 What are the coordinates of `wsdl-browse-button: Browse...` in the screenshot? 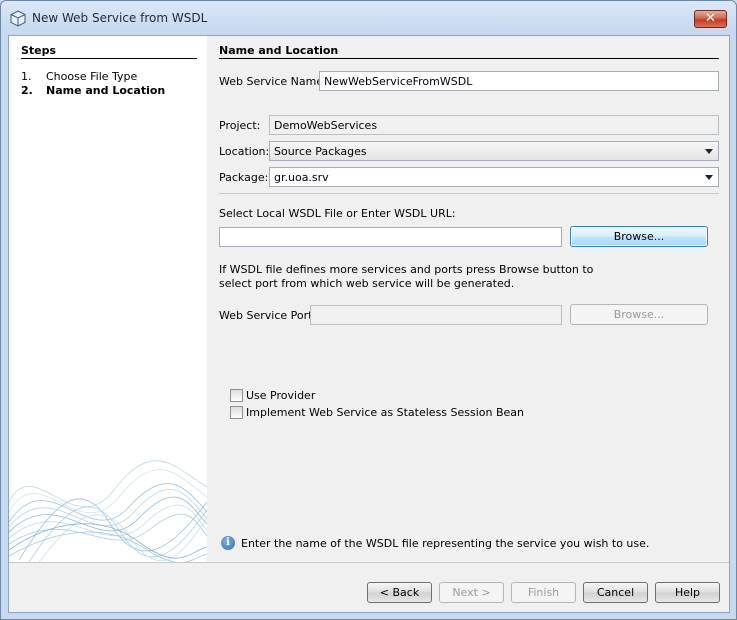 It's located at (639, 236).